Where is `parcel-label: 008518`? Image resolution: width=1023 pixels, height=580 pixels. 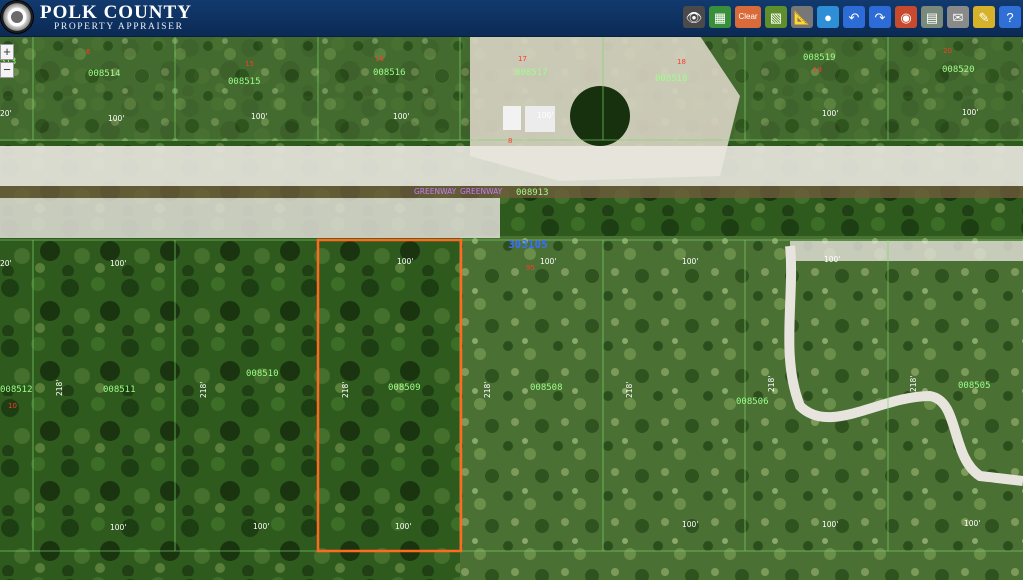 parcel-label: 008518 is located at coordinates (671, 79).